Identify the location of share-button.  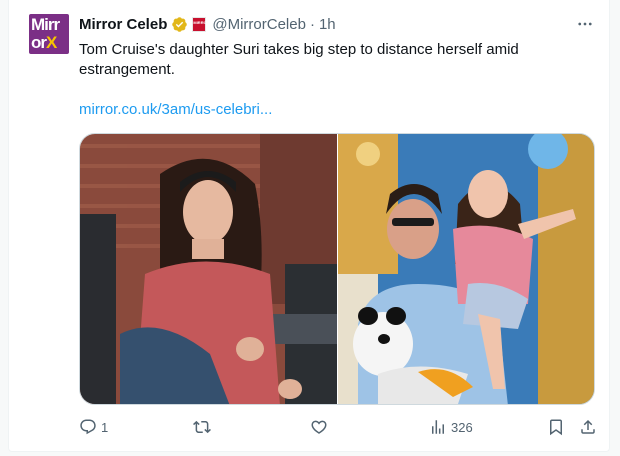
(588, 427).